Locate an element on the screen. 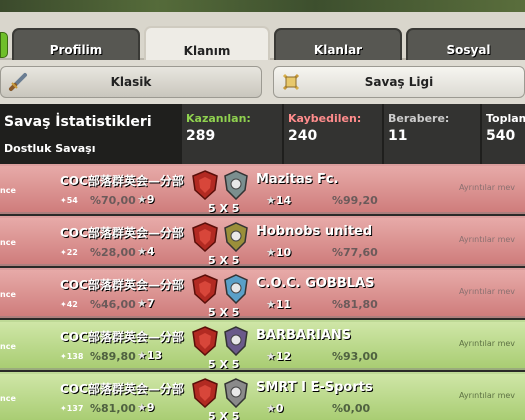 This screenshot has width=525, height=420. stat-draw-label: Berabere: is located at coordinates (419, 118).